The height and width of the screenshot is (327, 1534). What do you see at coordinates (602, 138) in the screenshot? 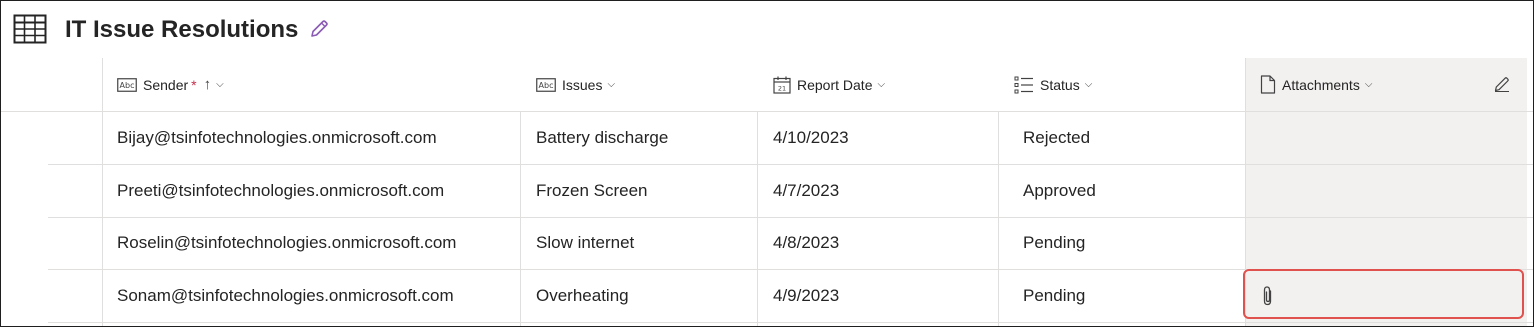
I see `cell-issues: Battery discharge` at bounding box center [602, 138].